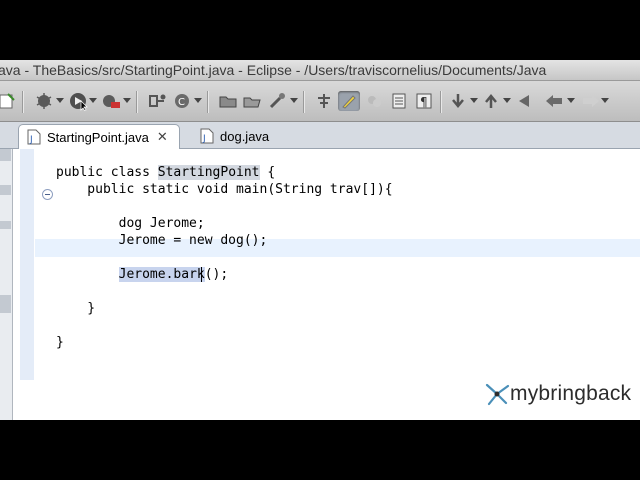 This screenshot has height=480, width=640. Describe the element at coordinates (107, 172) in the screenshot. I see `code-keywords: public class` at that location.